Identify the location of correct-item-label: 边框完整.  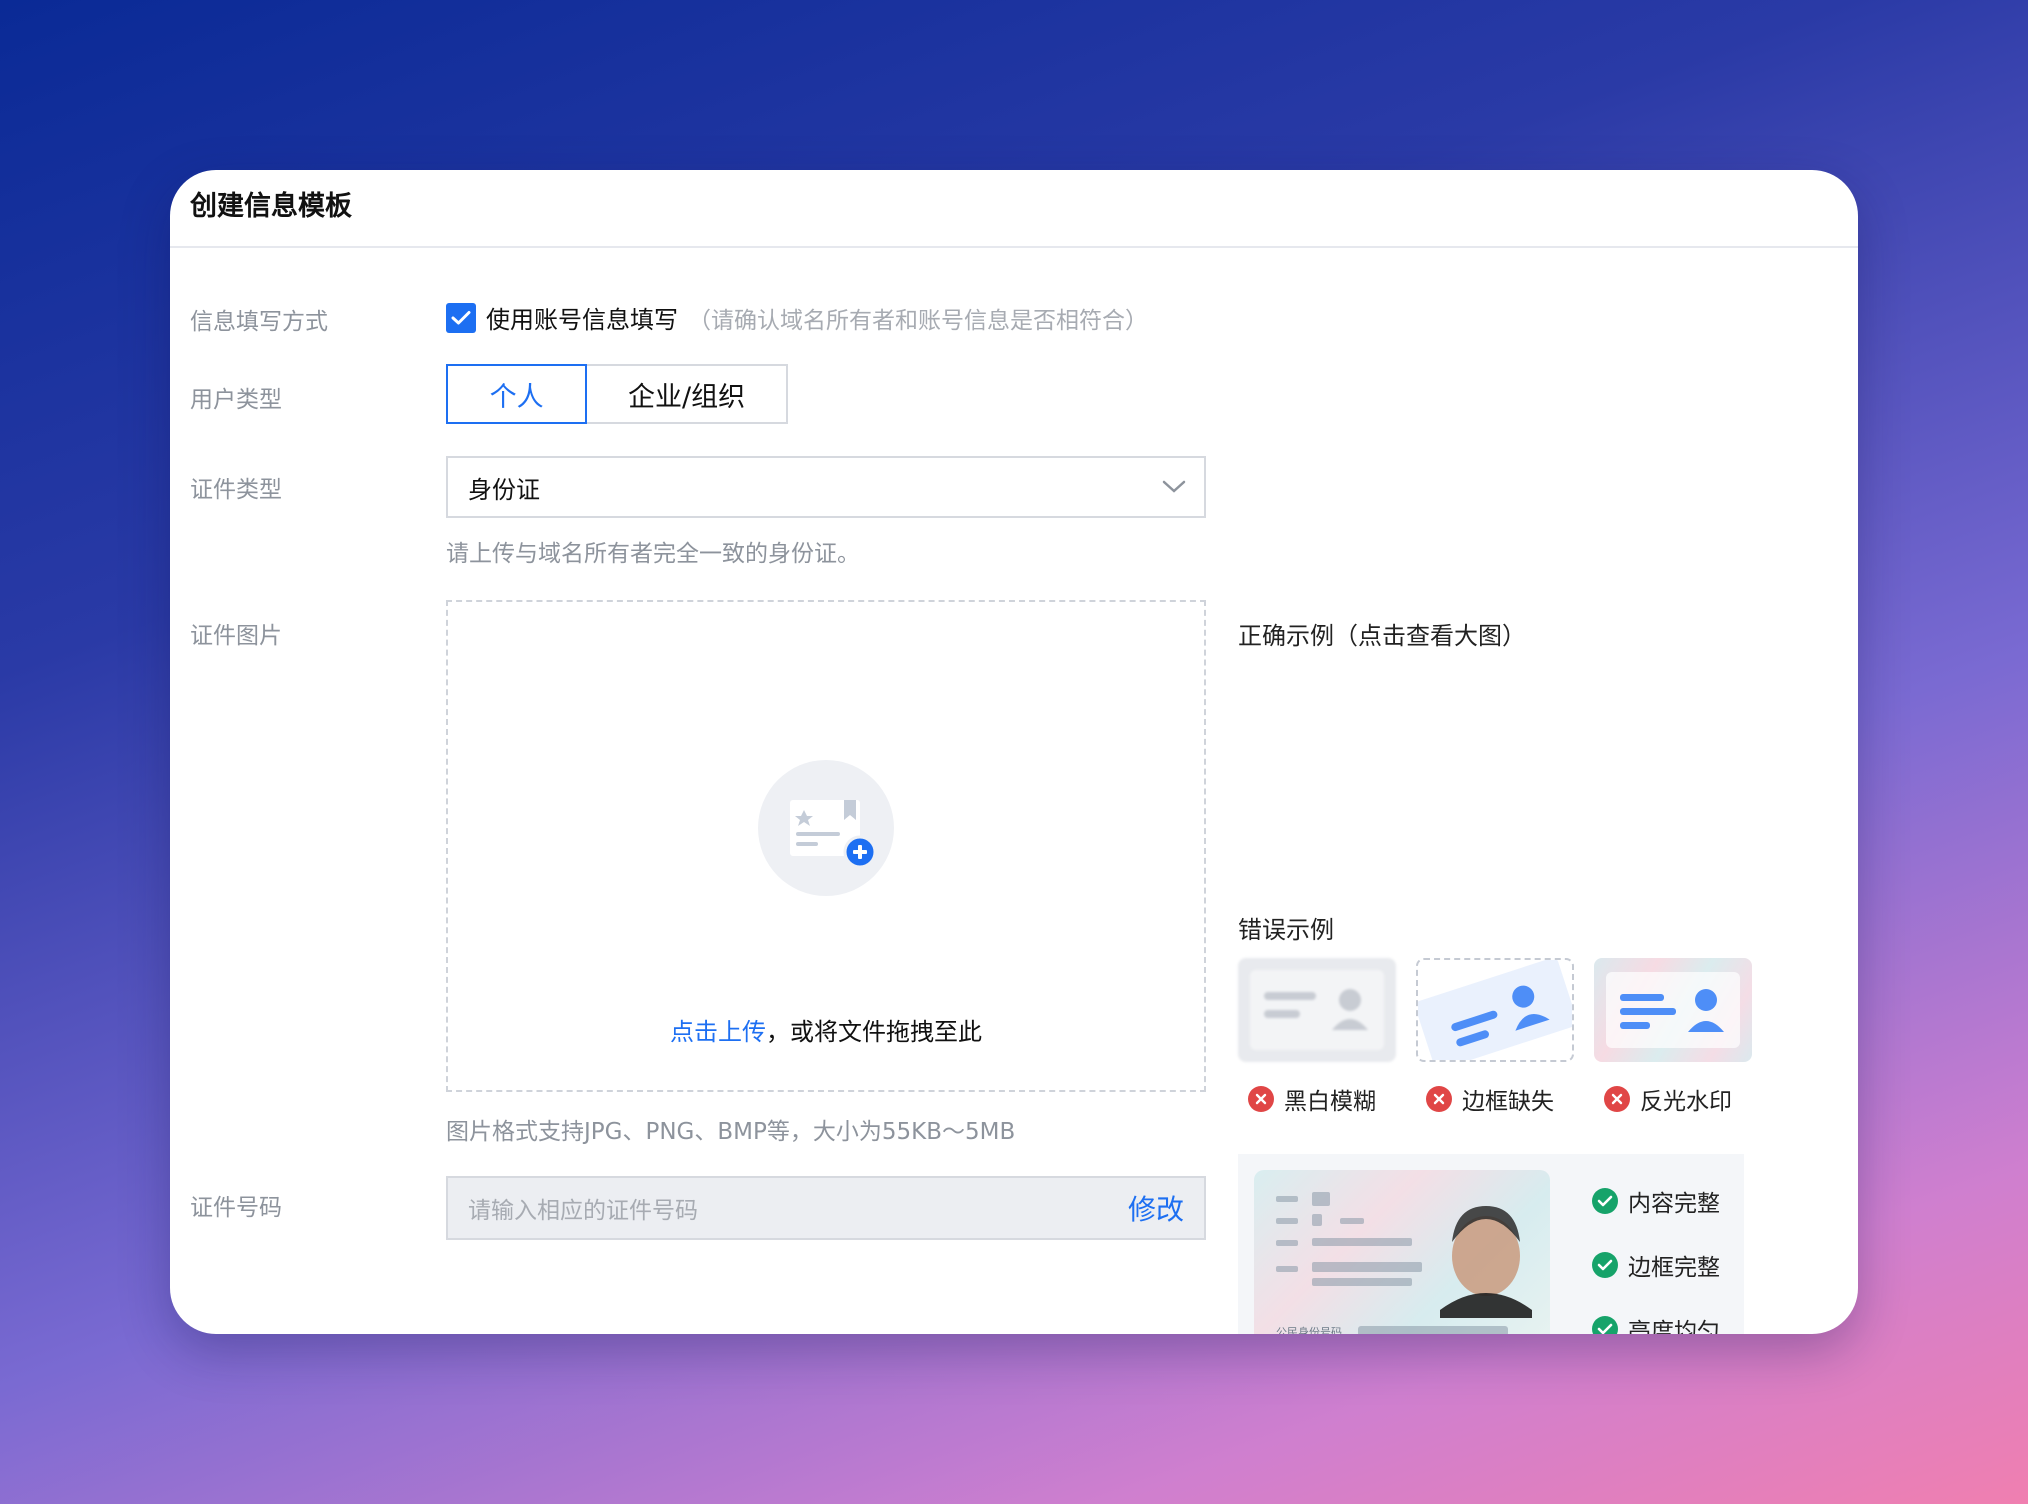
(1674, 1268).